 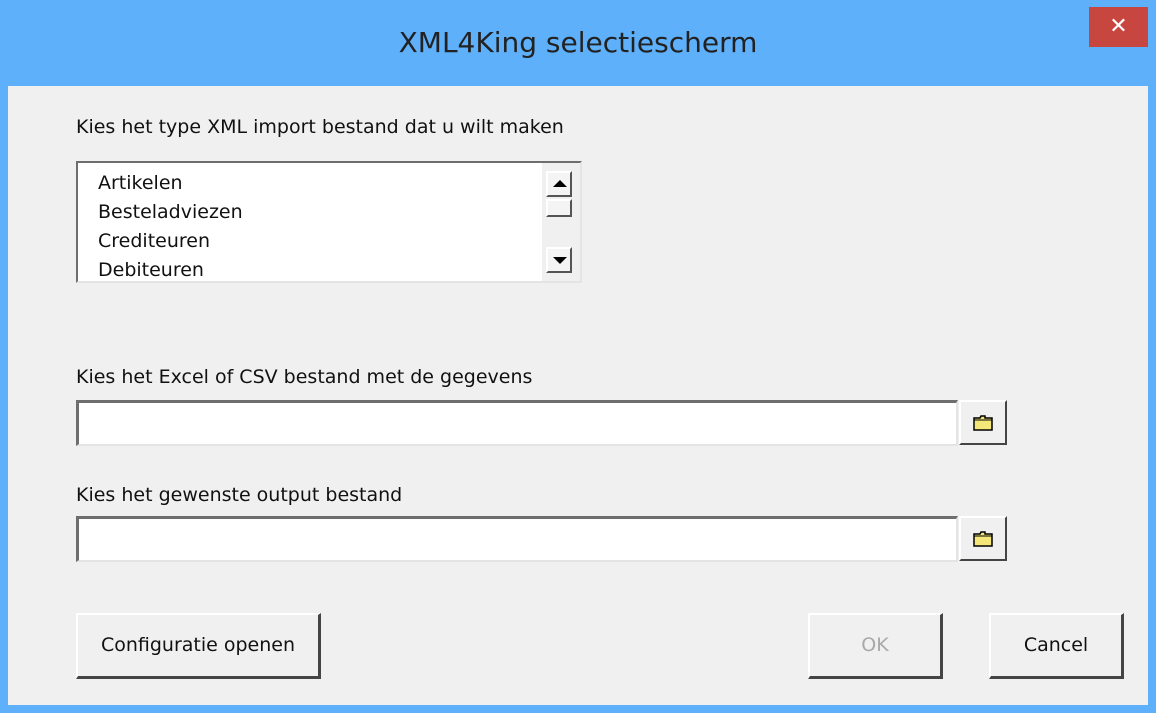 I want to click on open-configuration-button: Configuratie openen, so click(x=198, y=646).